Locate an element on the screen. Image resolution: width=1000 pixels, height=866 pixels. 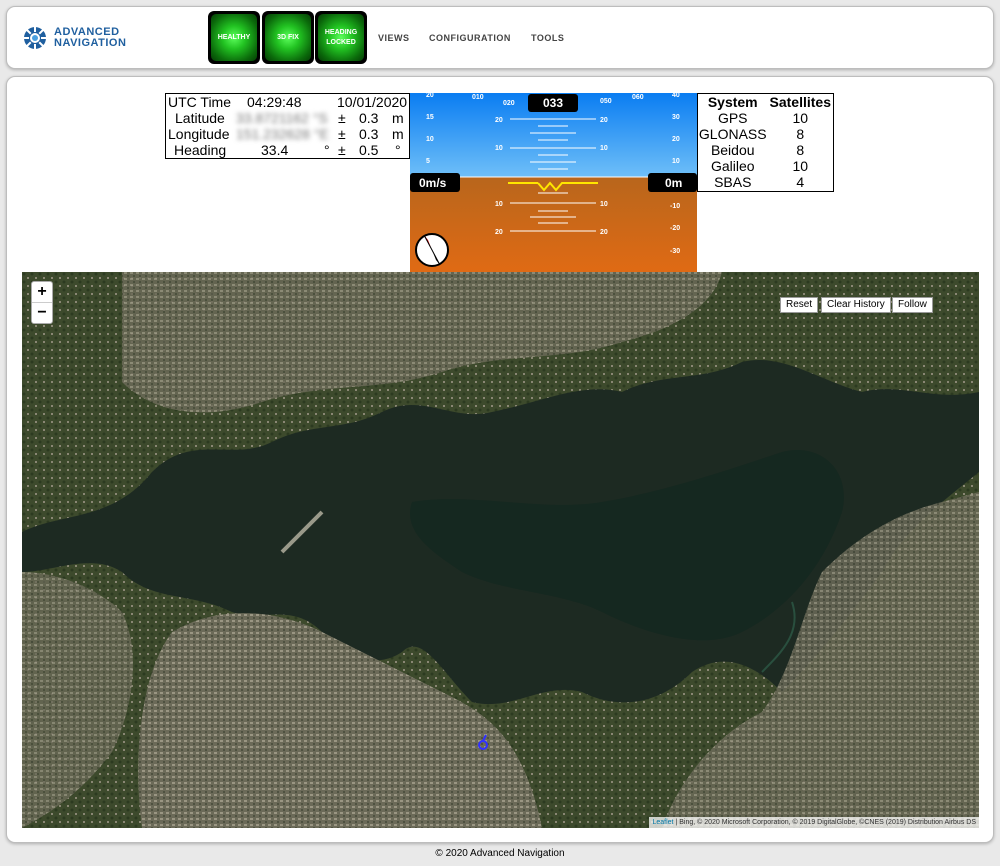
satellite-system: GPS is located at coordinates (732, 118).